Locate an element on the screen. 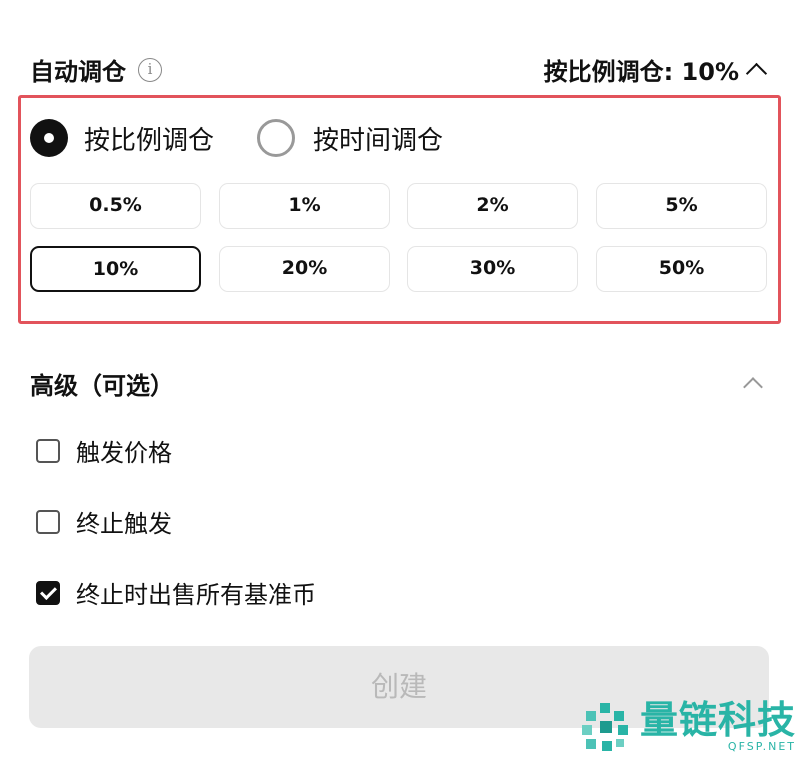 The height and width of the screenshot is (759, 800). option-stop-trigger: 终止触发 is located at coordinates (104, 521).